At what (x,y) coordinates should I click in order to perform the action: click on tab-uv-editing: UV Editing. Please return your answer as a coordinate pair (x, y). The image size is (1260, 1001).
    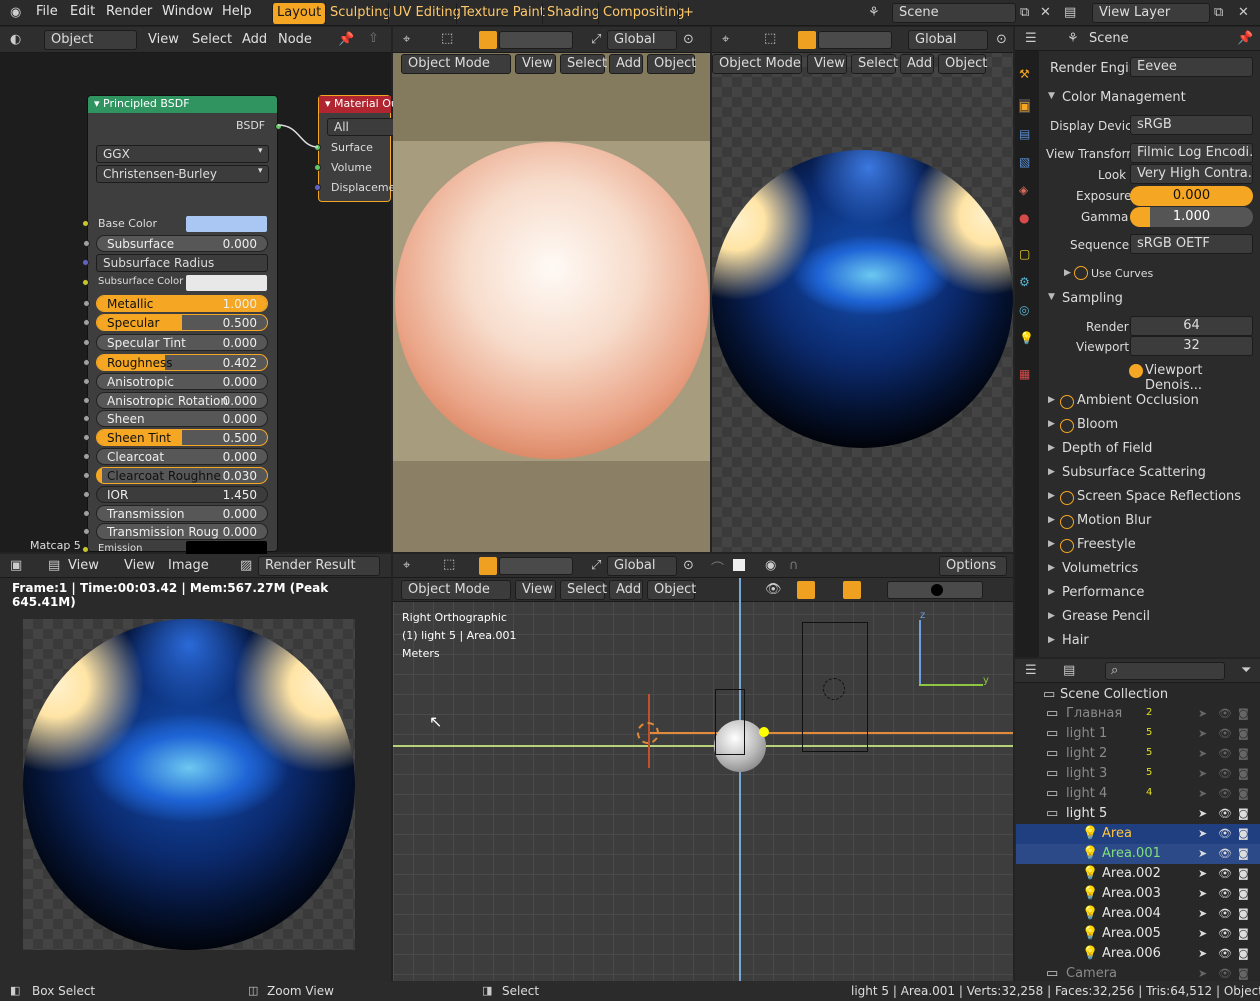
    Looking at the image, I should click on (426, 13).